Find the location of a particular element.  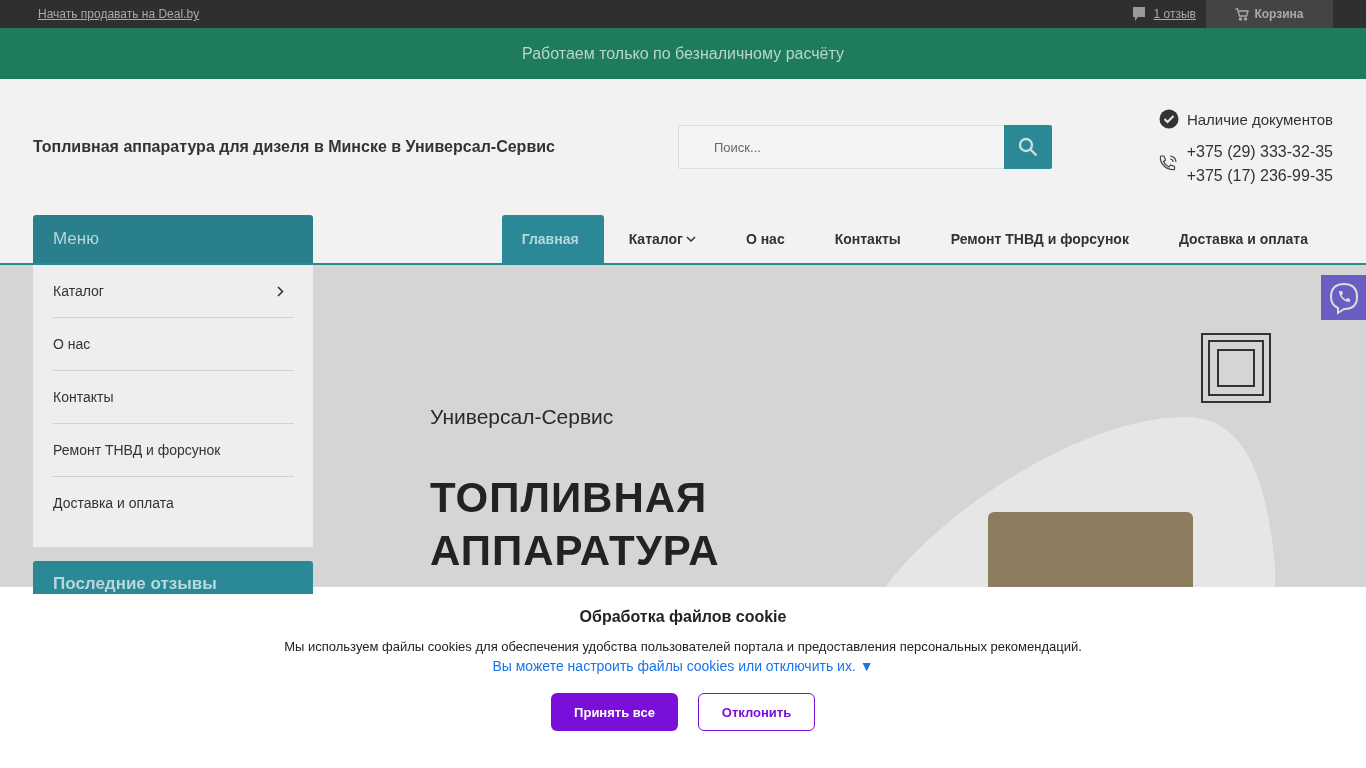

sidebar-item: О нас is located at coordinates (173, 344).